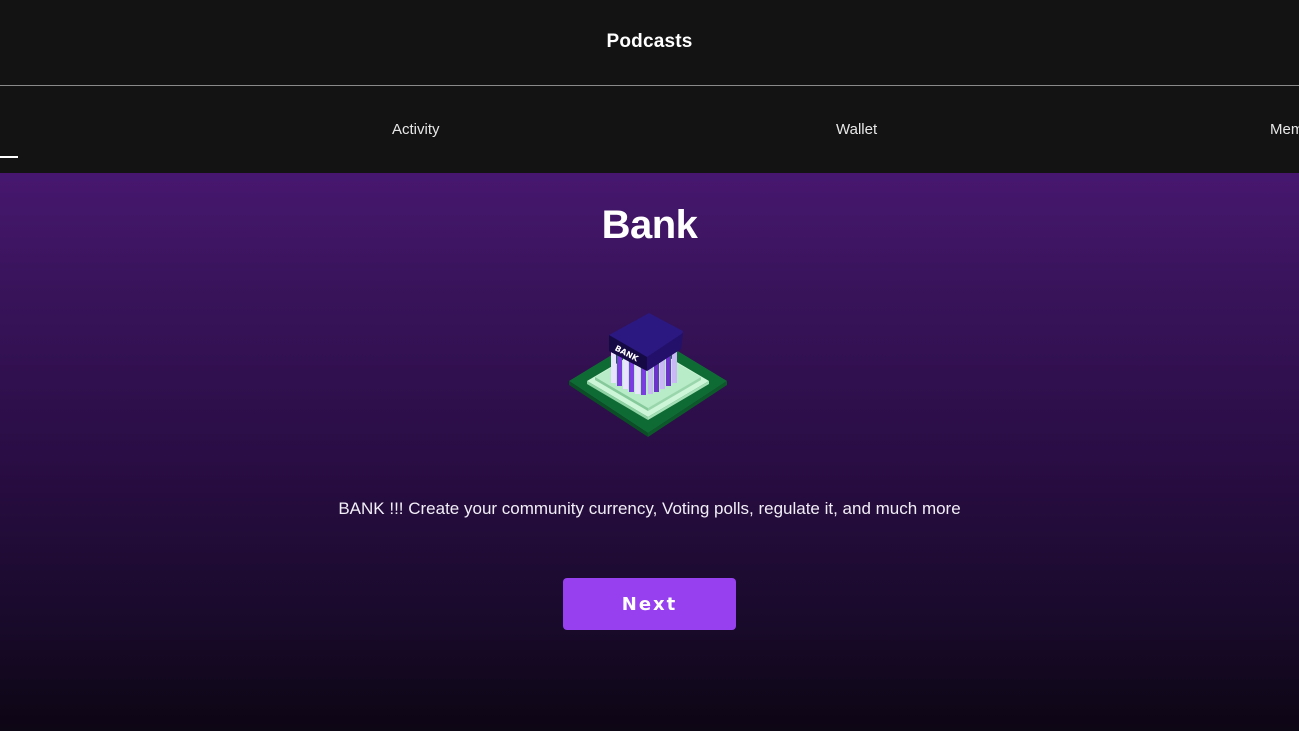 This screenshot has width=1299, height=731. I want to click on active-tab-indicator, so click(9, 157).